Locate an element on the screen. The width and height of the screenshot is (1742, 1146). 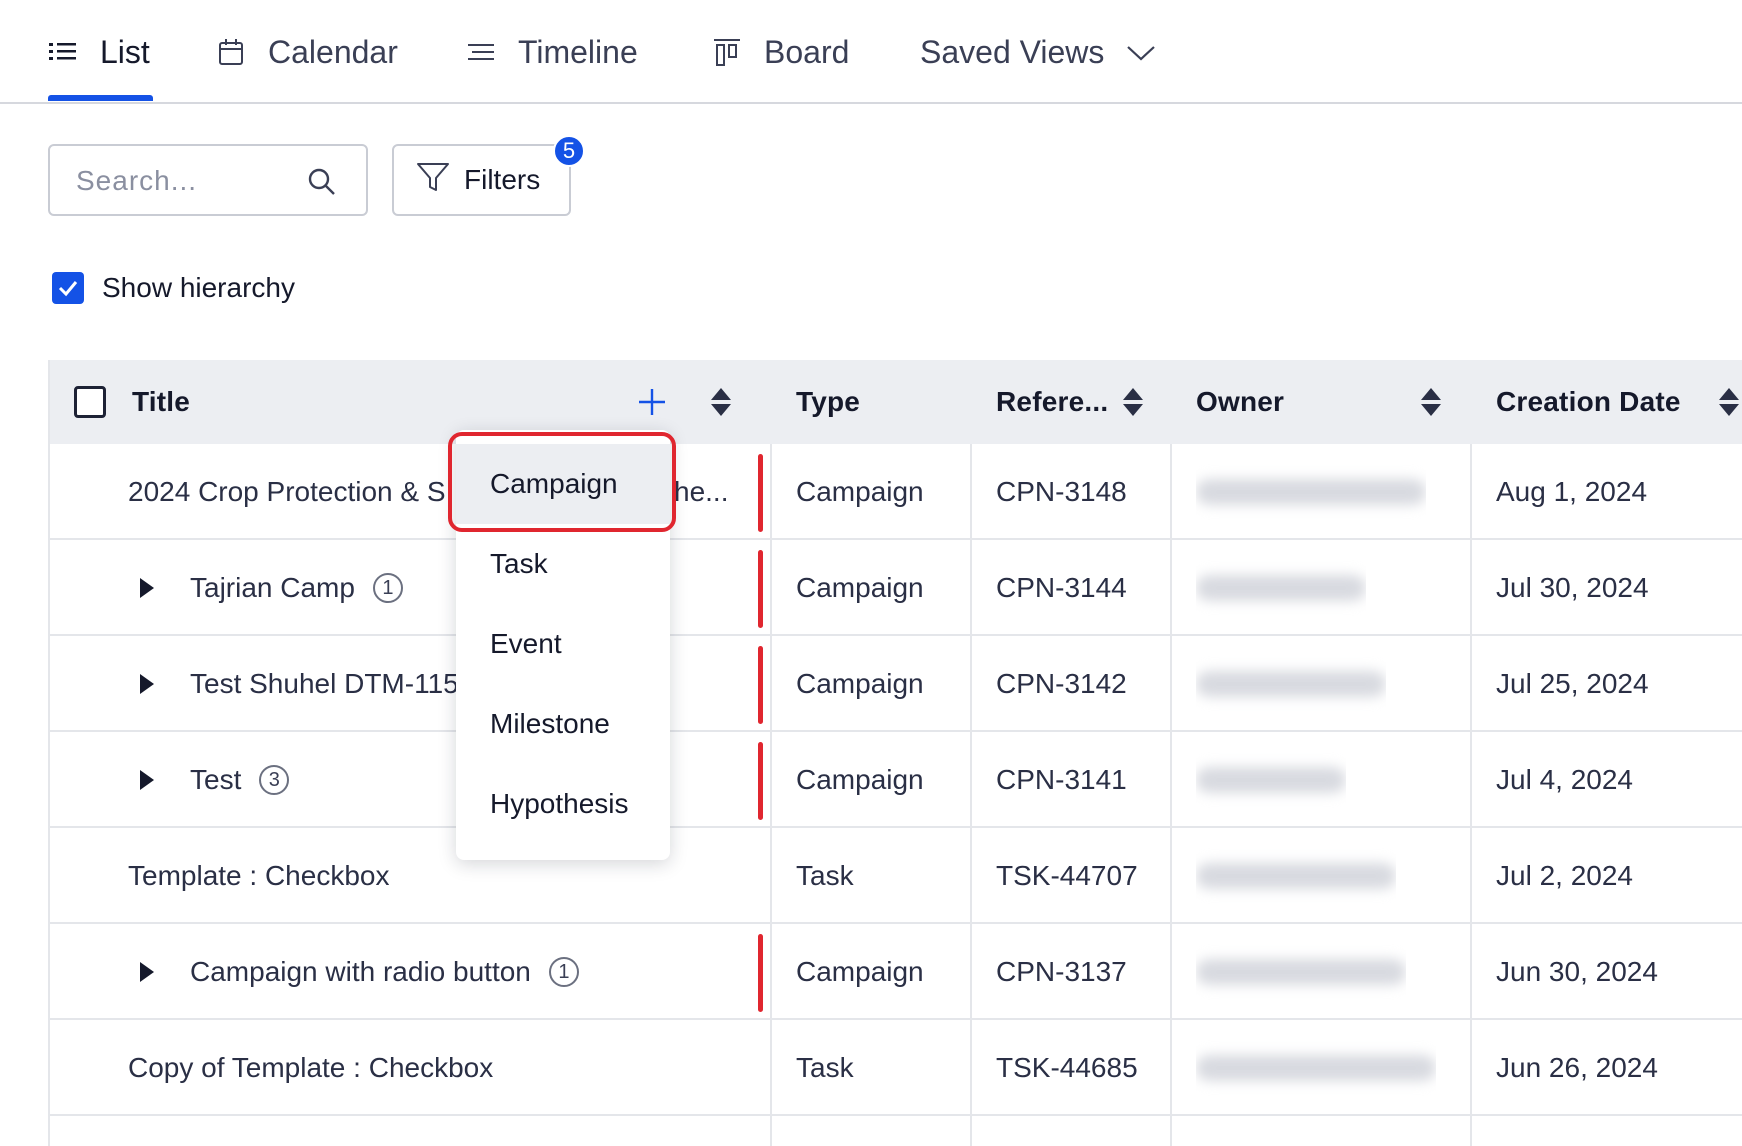
menu-item-event: Event is located at coordinates (563, 644).